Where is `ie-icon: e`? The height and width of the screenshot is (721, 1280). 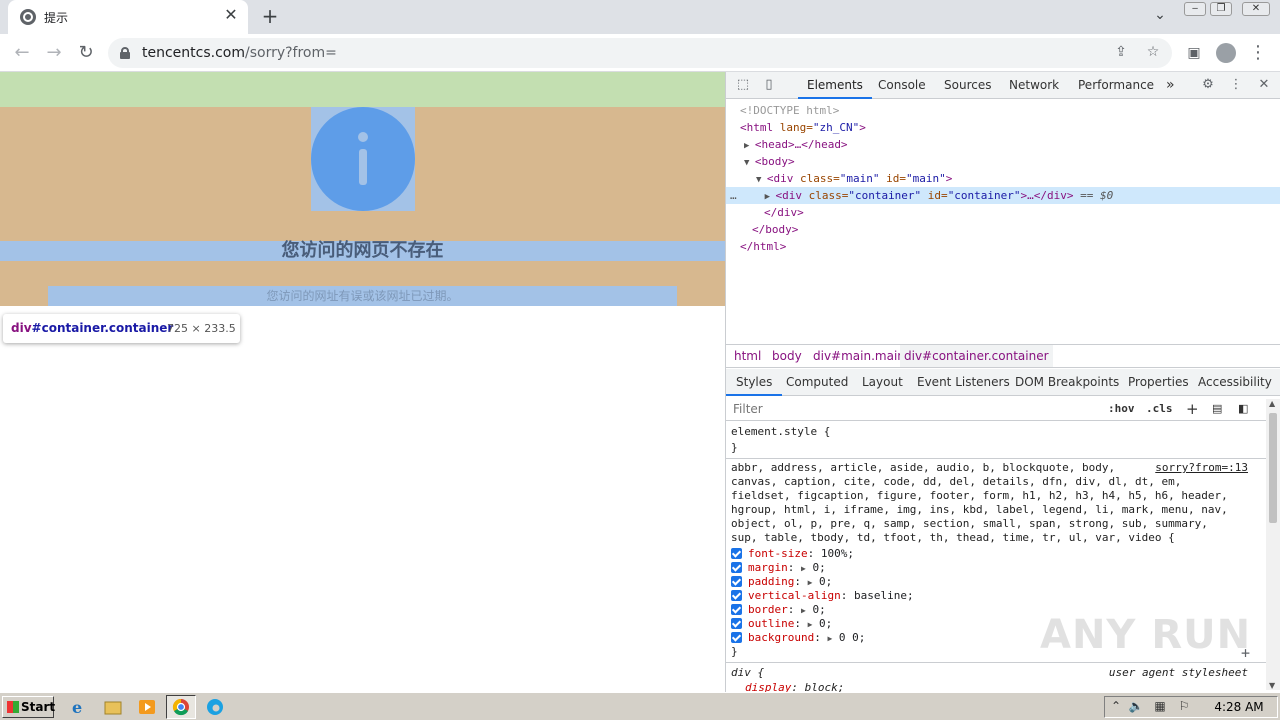
ie-icon: e is located at coordinates (79, 707).